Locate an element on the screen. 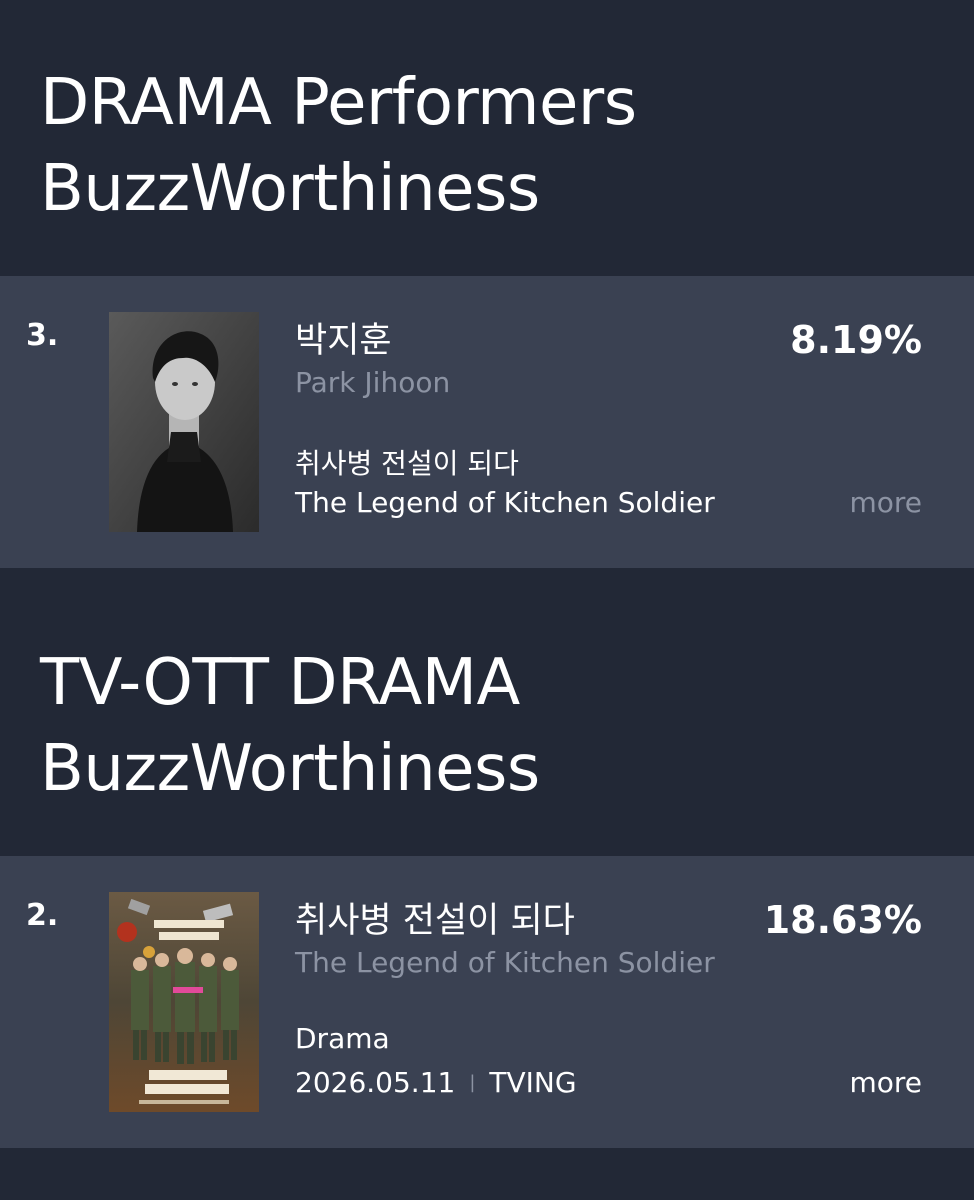  portrait-image is located at coordinates (184, 422).